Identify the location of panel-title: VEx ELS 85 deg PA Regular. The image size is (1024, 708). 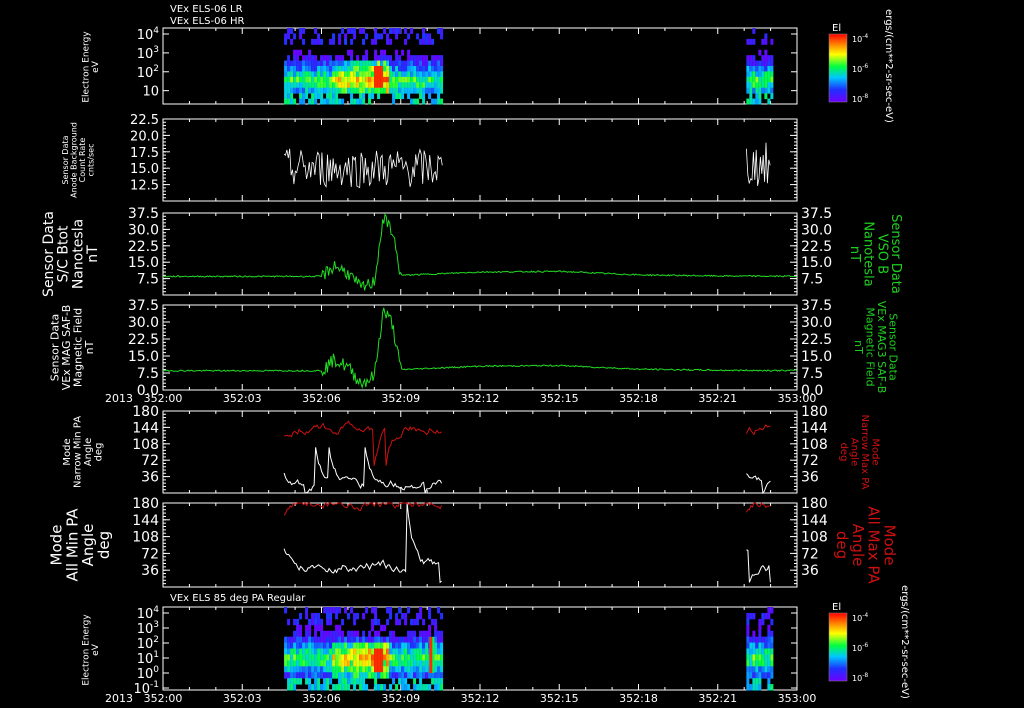
(238, 598).